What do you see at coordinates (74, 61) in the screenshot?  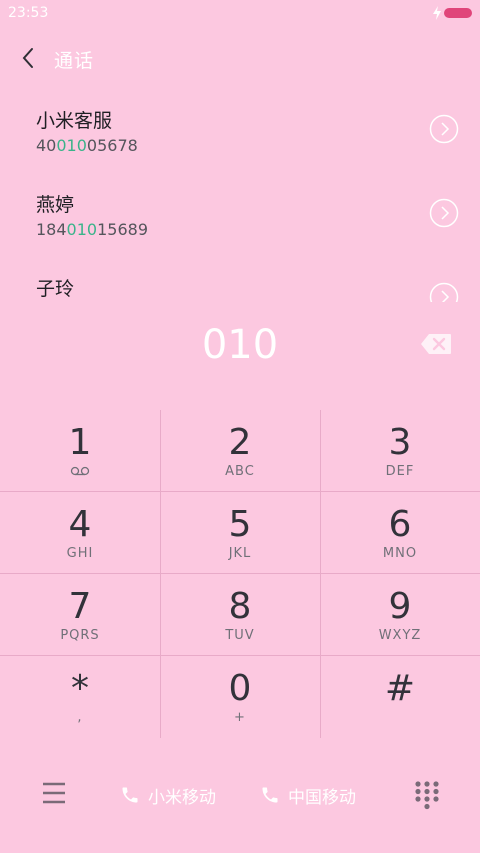 I see `page-title: 通话` at bounding box center [74, 61].